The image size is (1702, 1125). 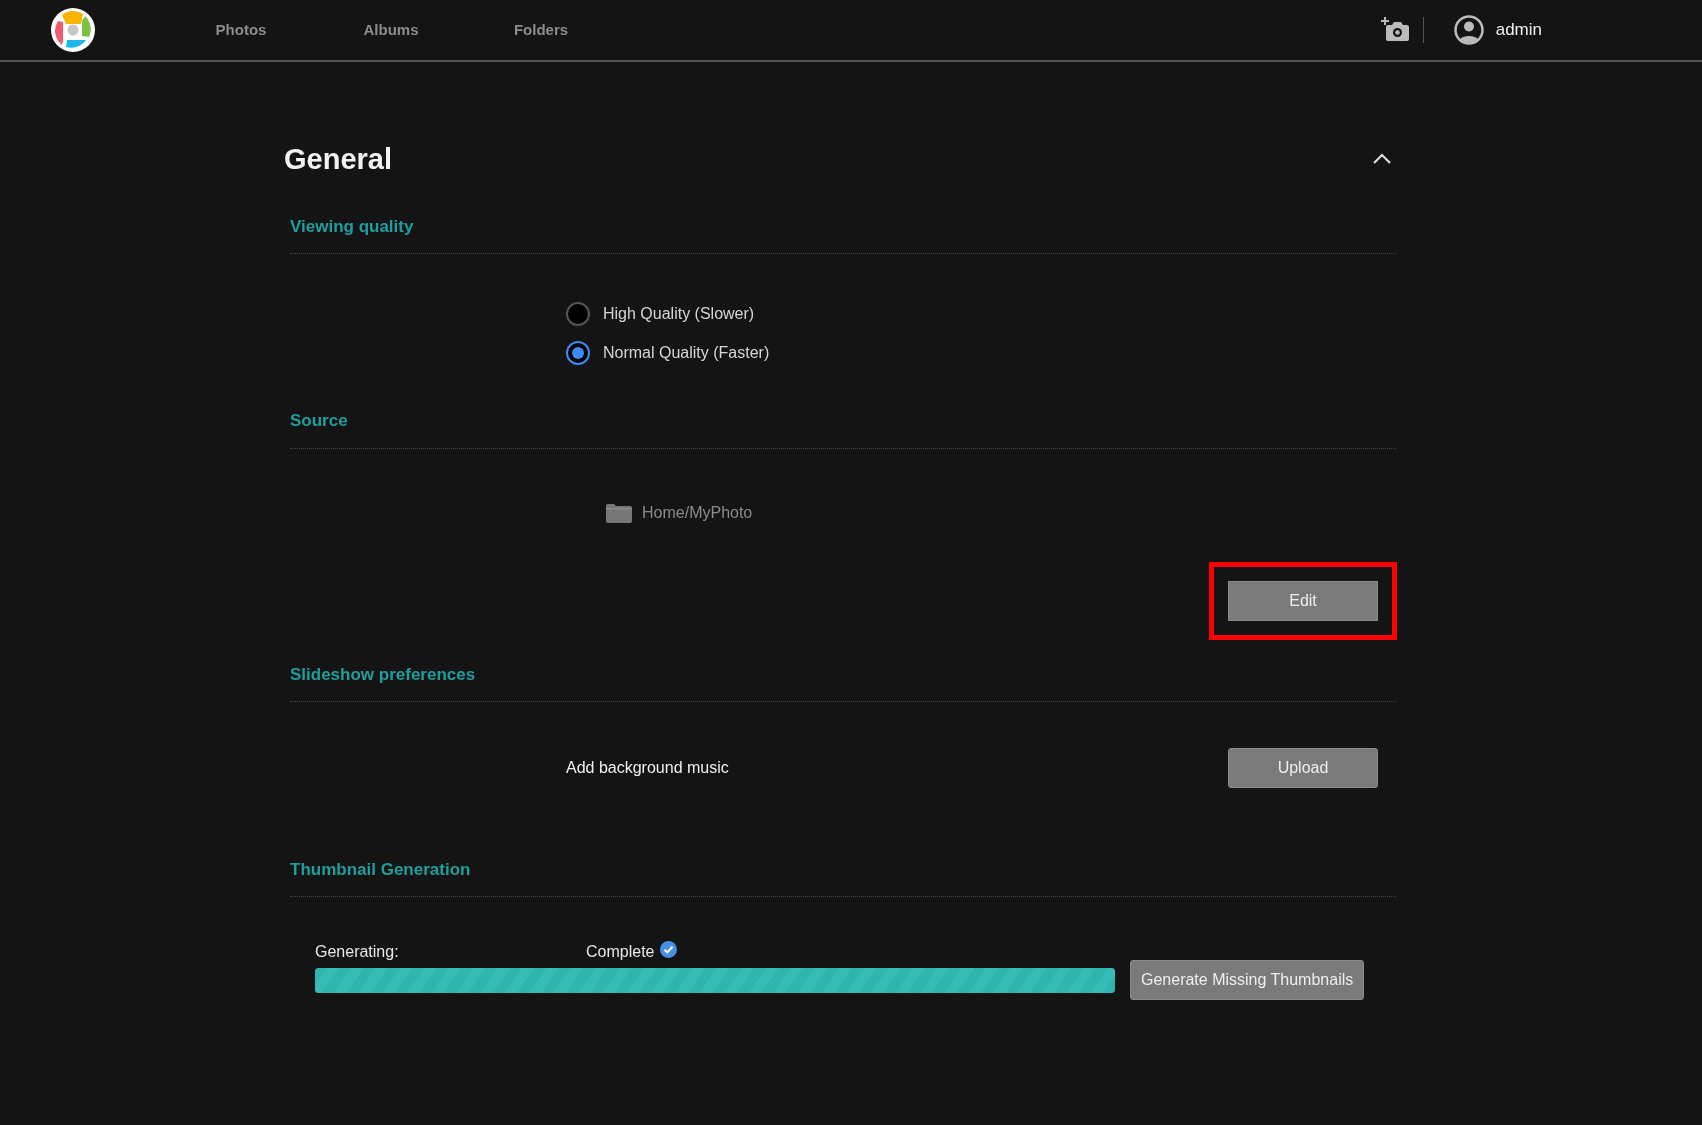 What do you see at coordinates (647, 767) in the screenshot?
I see `setting-label: Add background music` at bounding box center [647, 767].